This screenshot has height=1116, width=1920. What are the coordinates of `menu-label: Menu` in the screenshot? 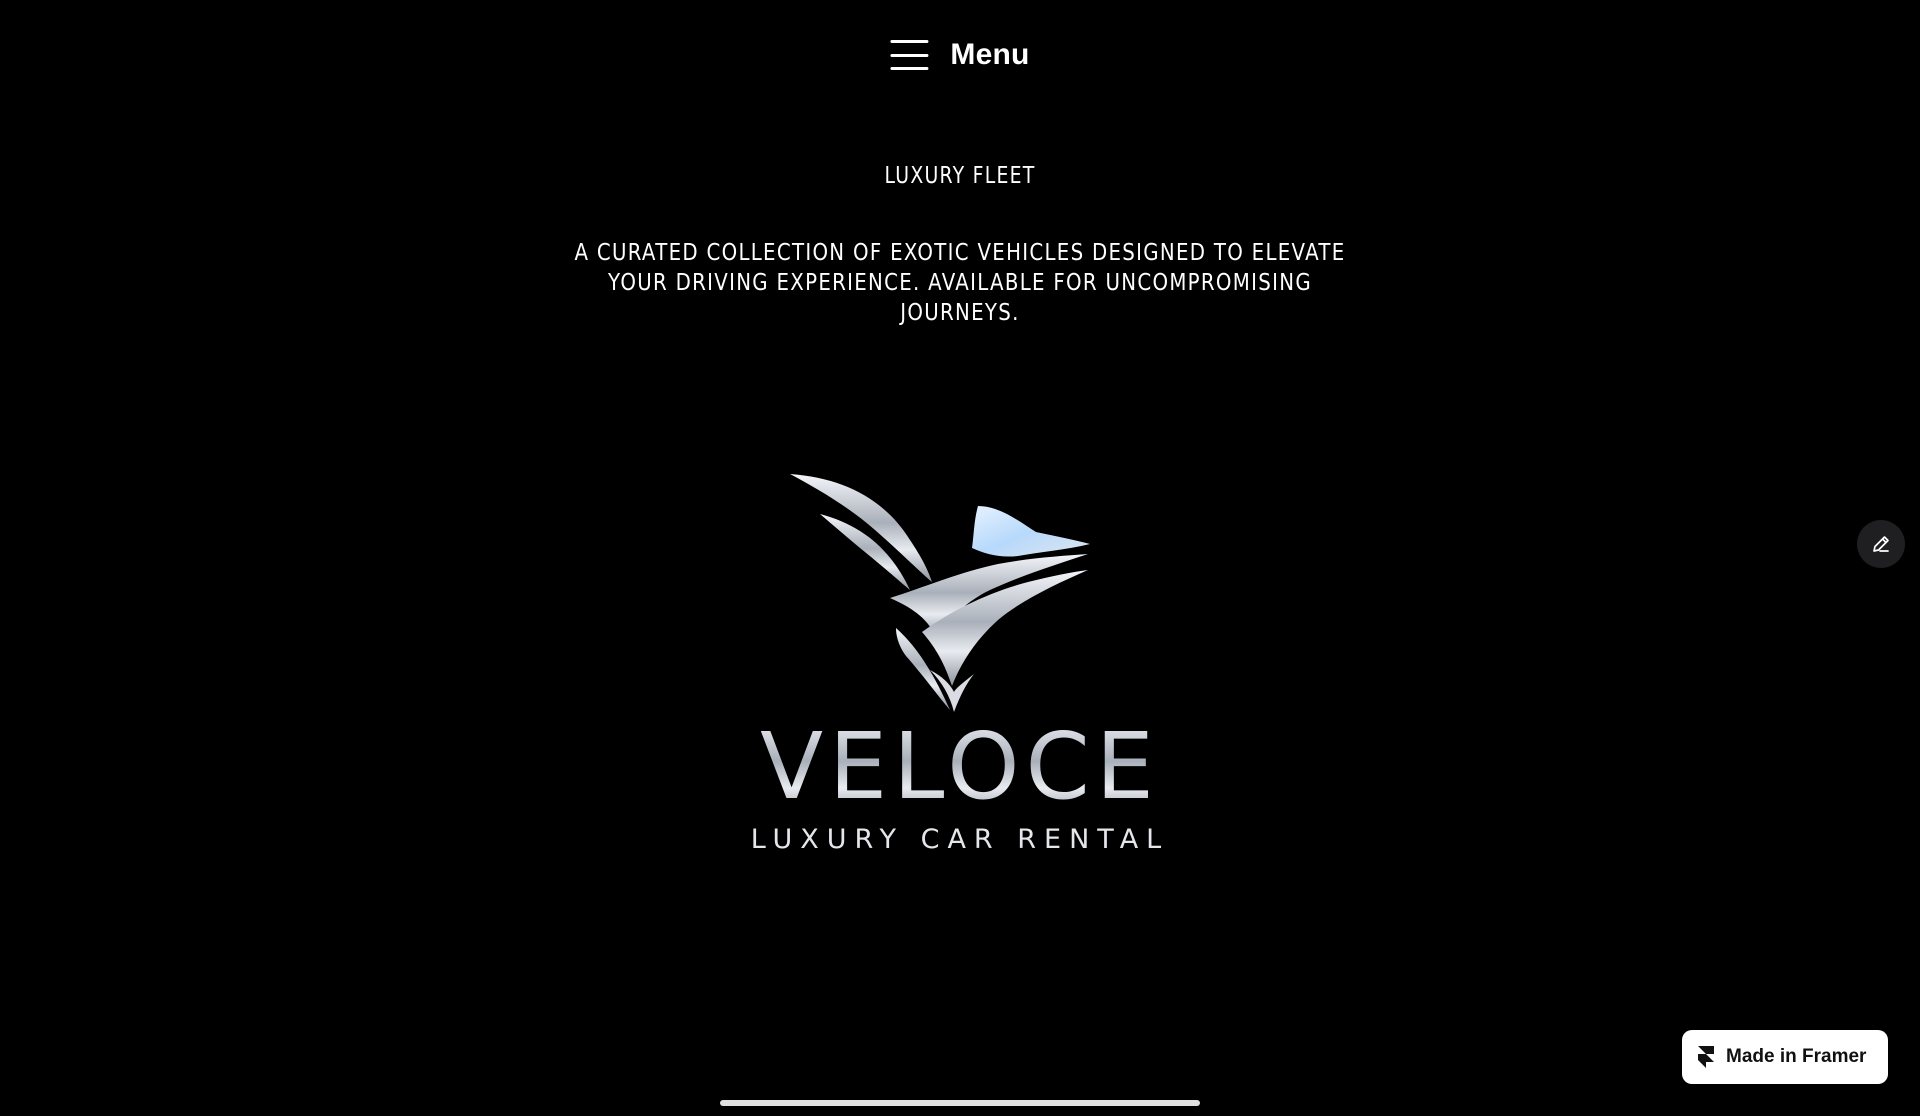 It's located at (990, 54).